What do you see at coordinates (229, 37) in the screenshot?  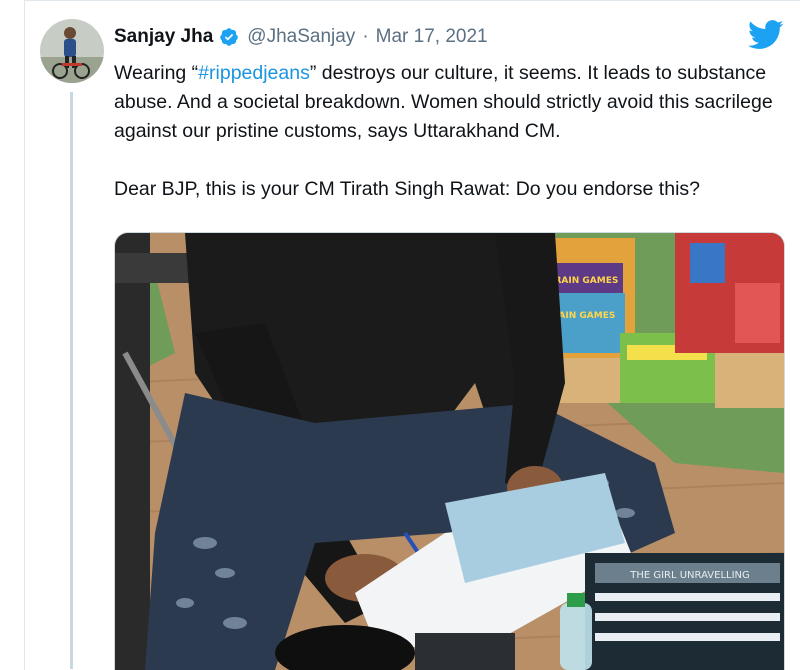 I see `verified-badge-icon` at bounding box center [229, 37].